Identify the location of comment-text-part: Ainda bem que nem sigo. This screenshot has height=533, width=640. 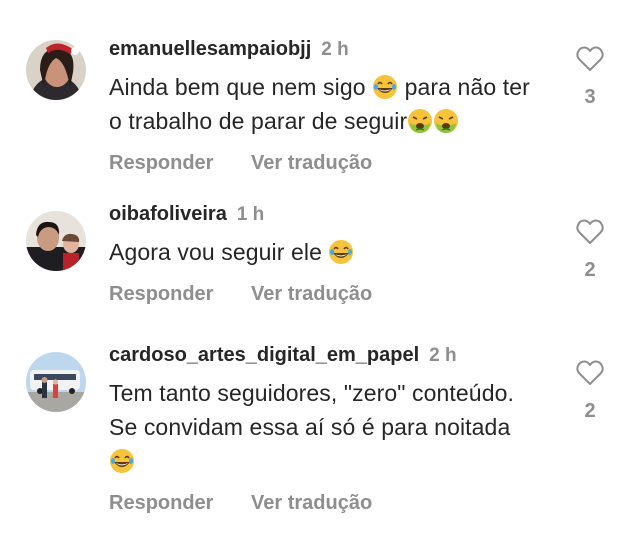
(241, 87).